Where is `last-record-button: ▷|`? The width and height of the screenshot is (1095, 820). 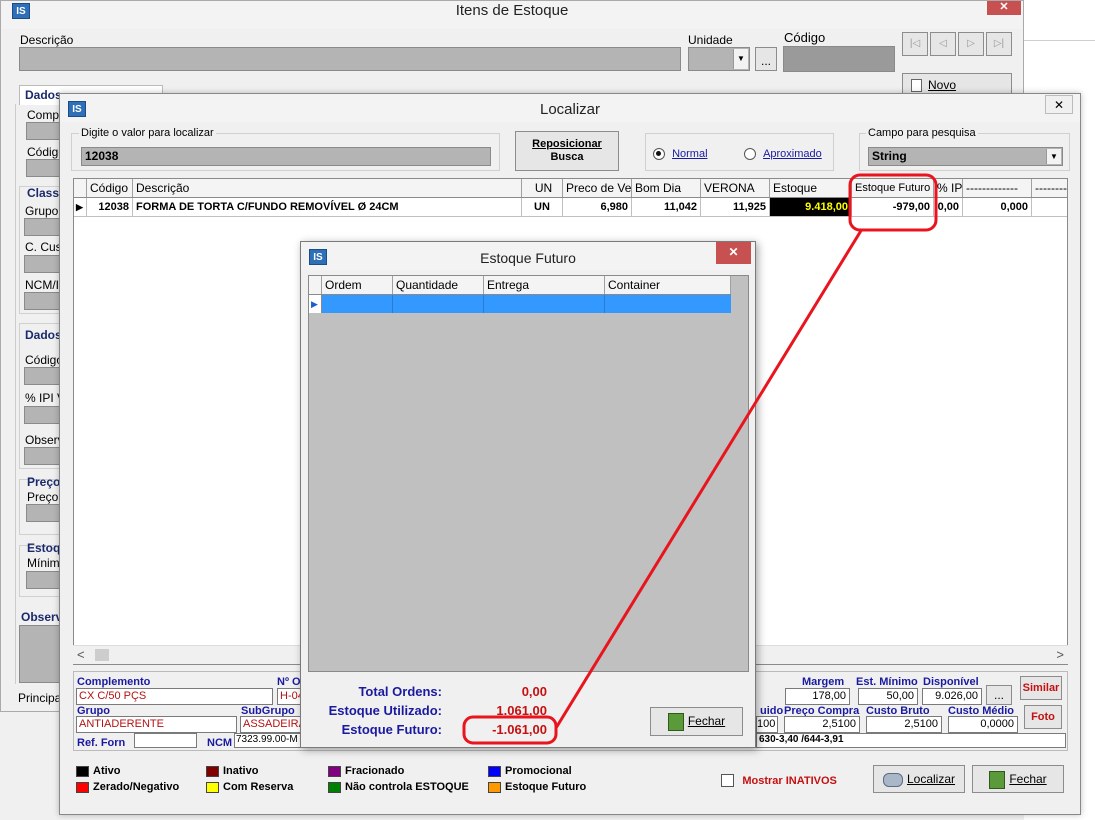
last-record-button: ▷| is located at coordinates (999, 44).